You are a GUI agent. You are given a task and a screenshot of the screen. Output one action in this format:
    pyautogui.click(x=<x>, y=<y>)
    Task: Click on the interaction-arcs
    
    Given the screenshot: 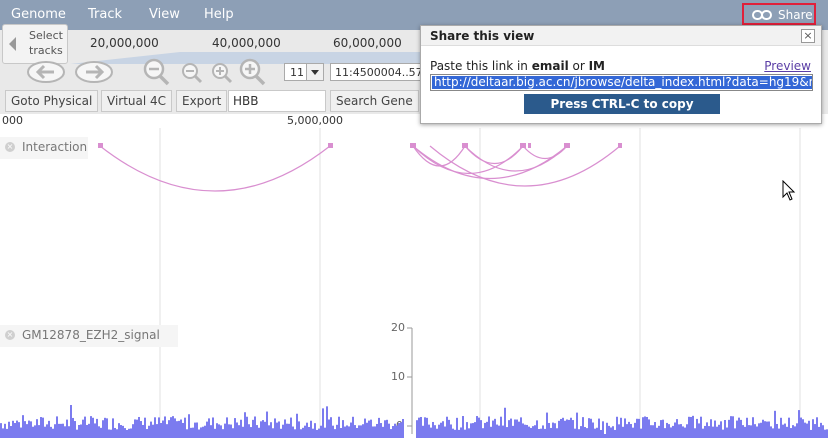 What is the action you would take?
    pyautogui.click(x=360, y=167)
    